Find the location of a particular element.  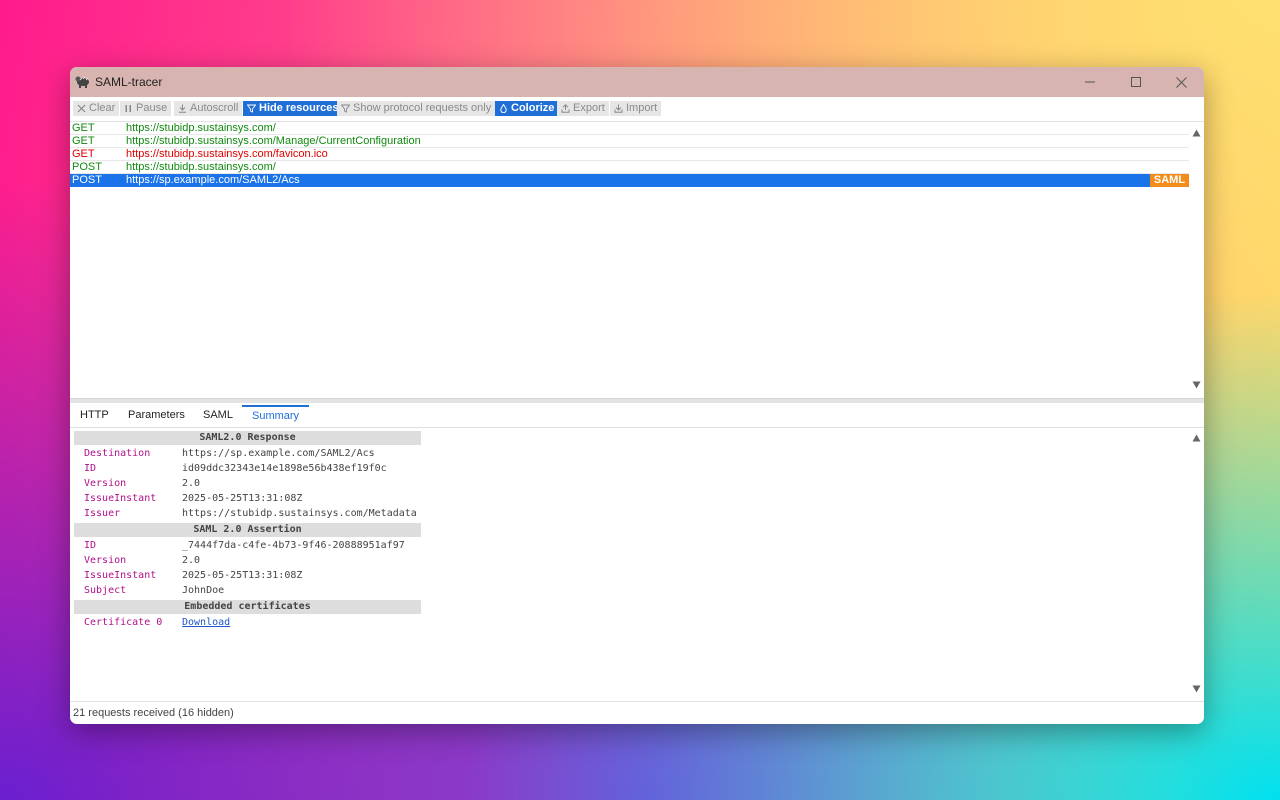

autoscroll-button: Autoscroll is located at coordinates (208, 108).